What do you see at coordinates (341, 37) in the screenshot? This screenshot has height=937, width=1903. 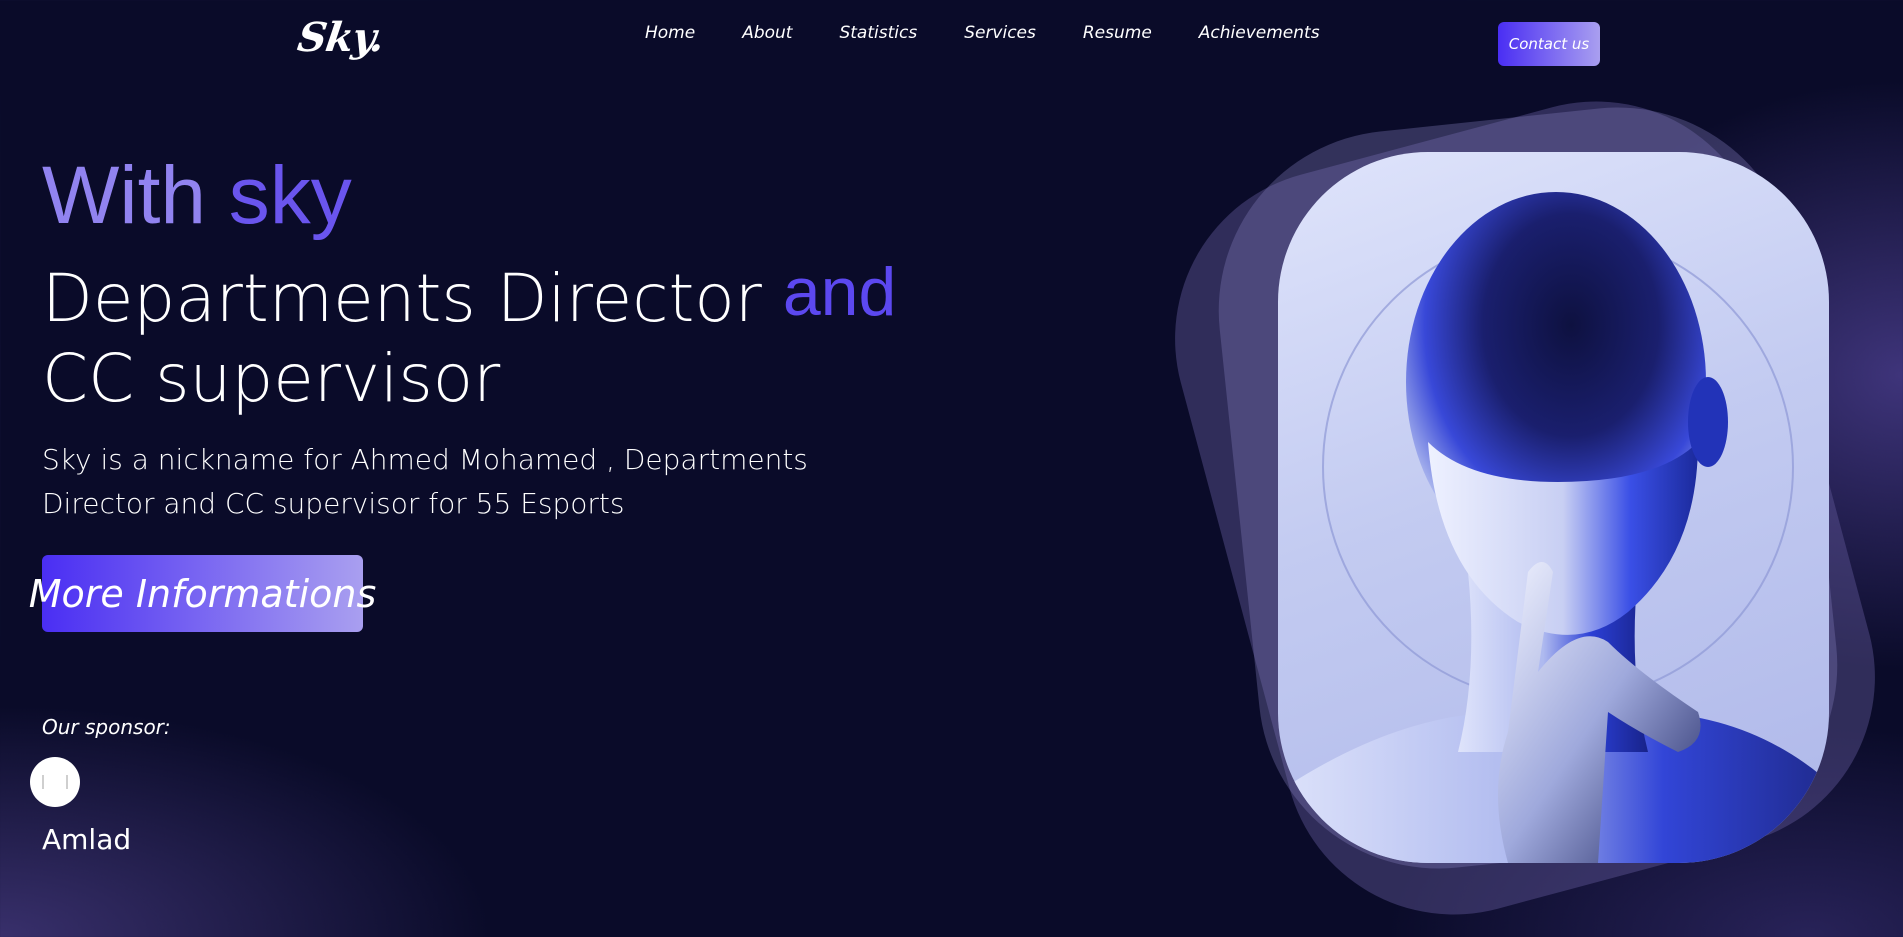 I see `site-logo: Sky.` at bounding box center [341, 37].